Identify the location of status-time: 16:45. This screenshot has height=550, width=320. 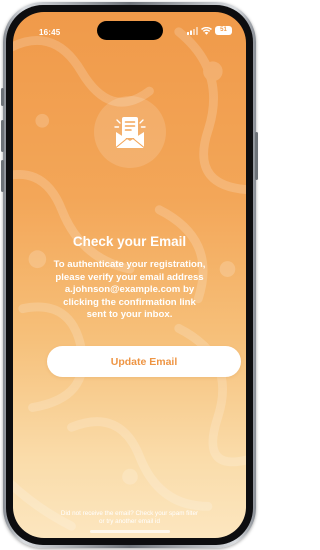
(50, 32).